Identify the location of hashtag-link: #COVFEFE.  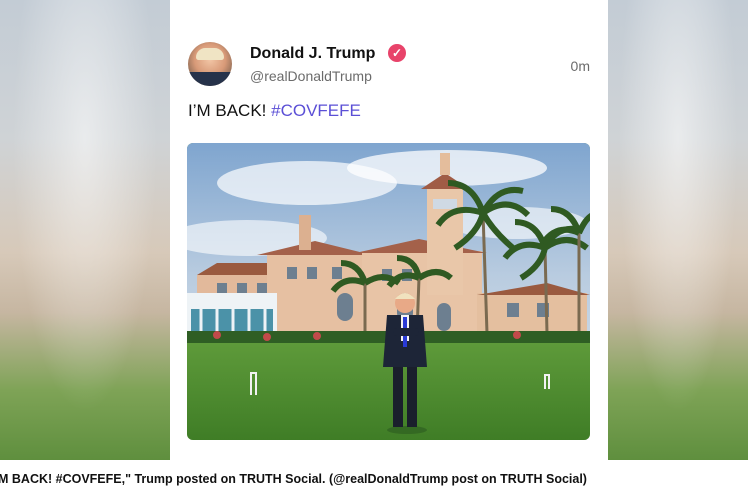
(316, 110).